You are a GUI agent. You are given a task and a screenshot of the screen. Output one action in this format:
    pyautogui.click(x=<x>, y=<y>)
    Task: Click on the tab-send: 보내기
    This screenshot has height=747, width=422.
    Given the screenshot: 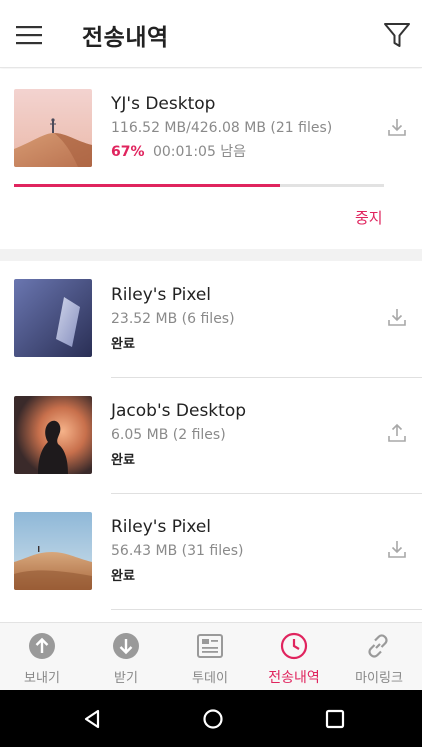 What is the action you would take?
    pyautogui.click(x=42, y=657)
    